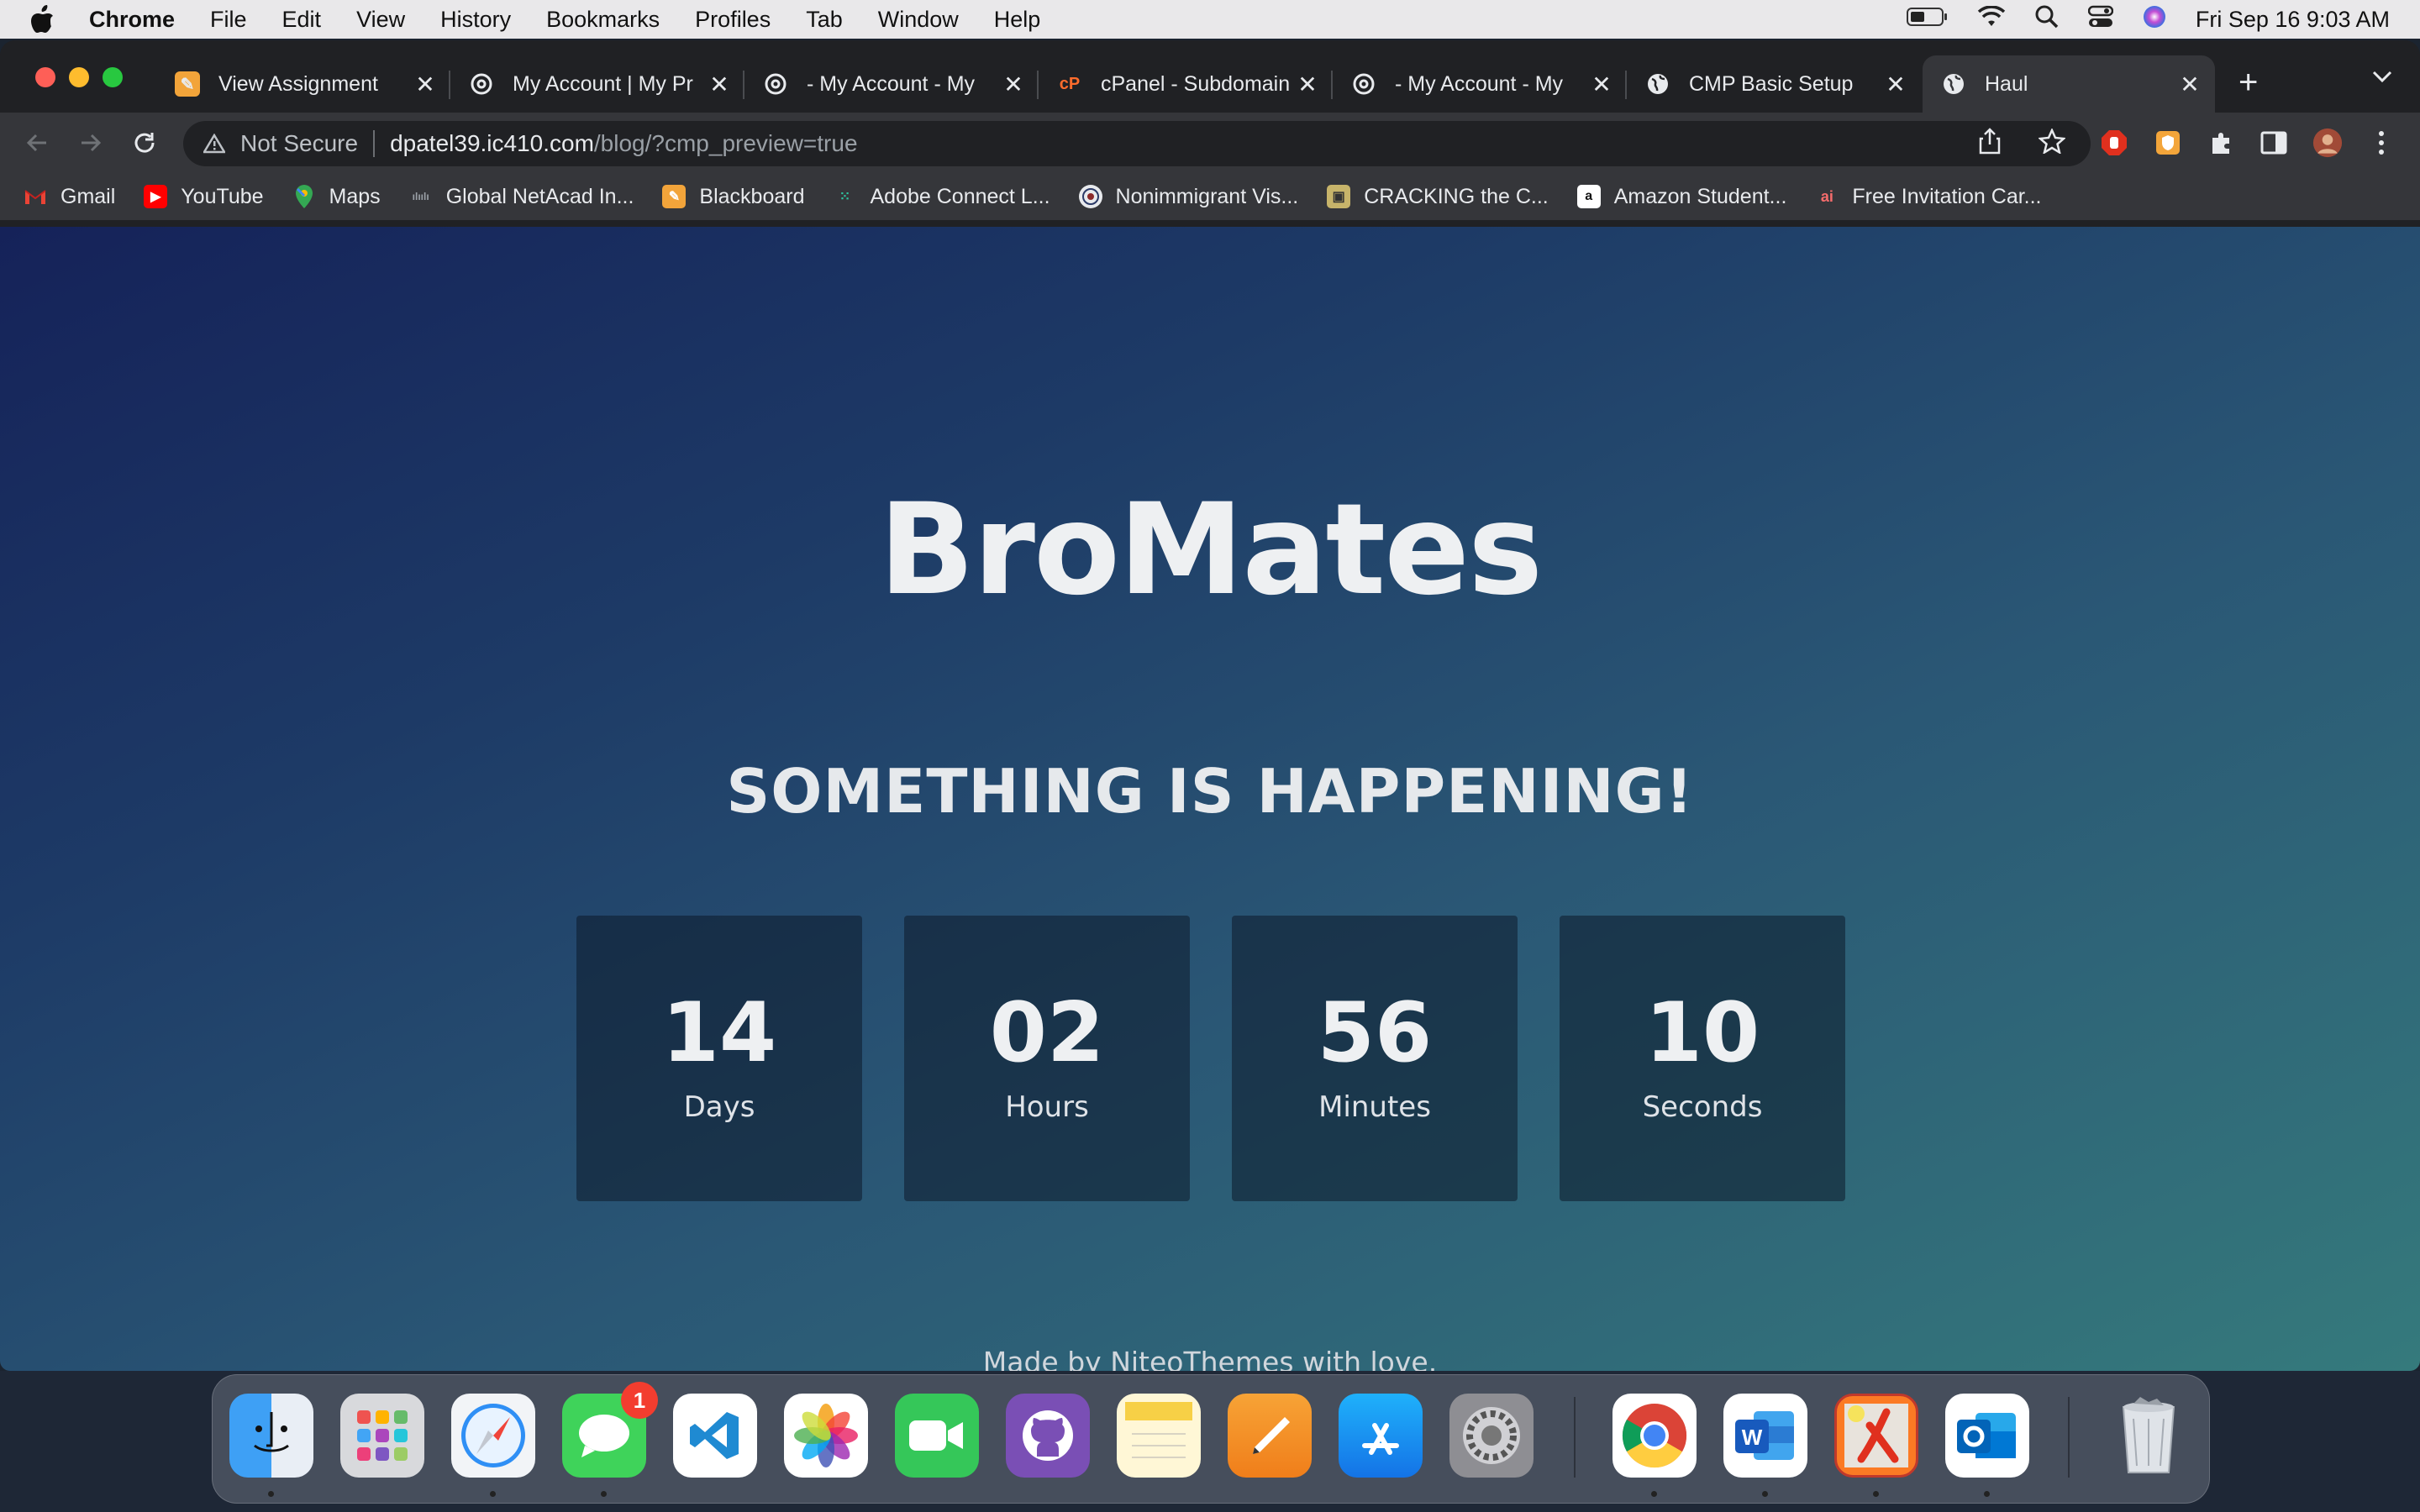 This screenshot has height=1512, width=2420. What do you see at coordinates (1201, 1358) in the screenshot?
I see `niteothemes-link: NiteoThemes` at bounding box center [1201, 1358].